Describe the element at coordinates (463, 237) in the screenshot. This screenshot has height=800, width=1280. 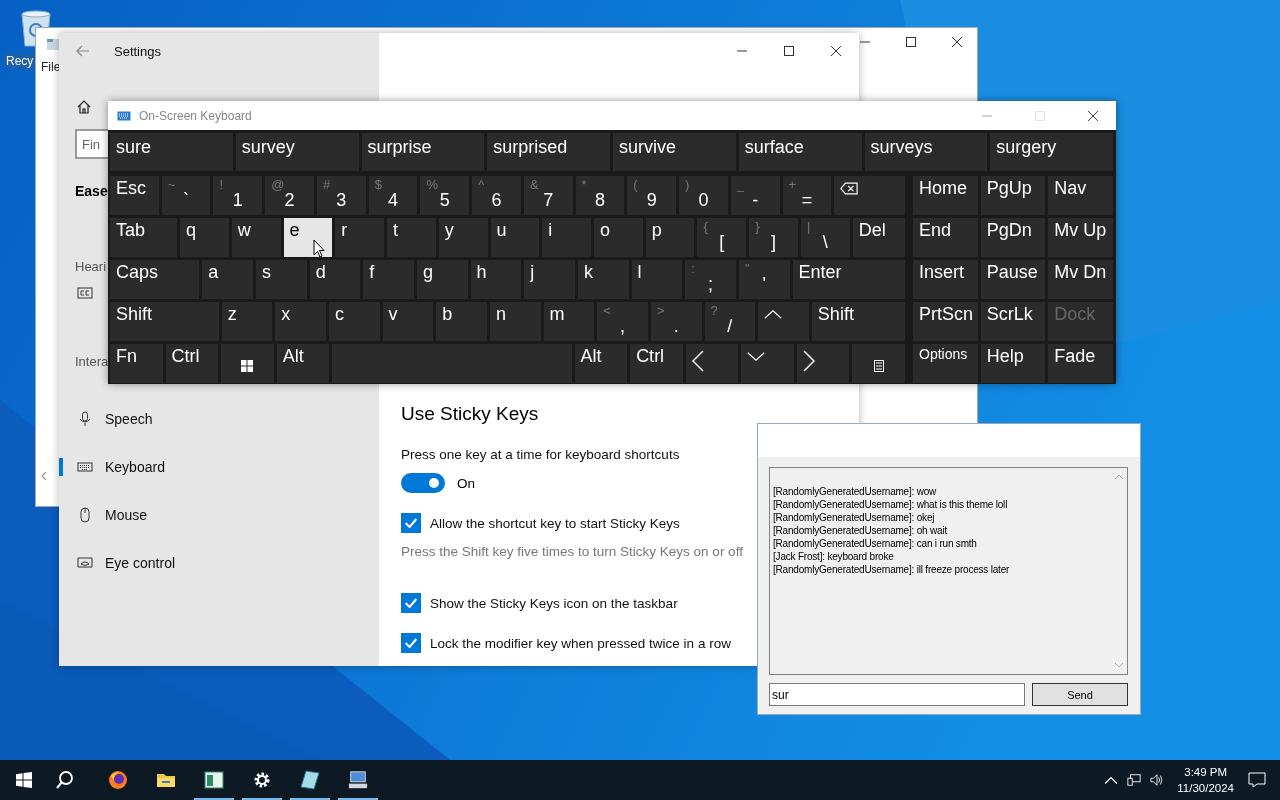
I see `key: y` at that location.